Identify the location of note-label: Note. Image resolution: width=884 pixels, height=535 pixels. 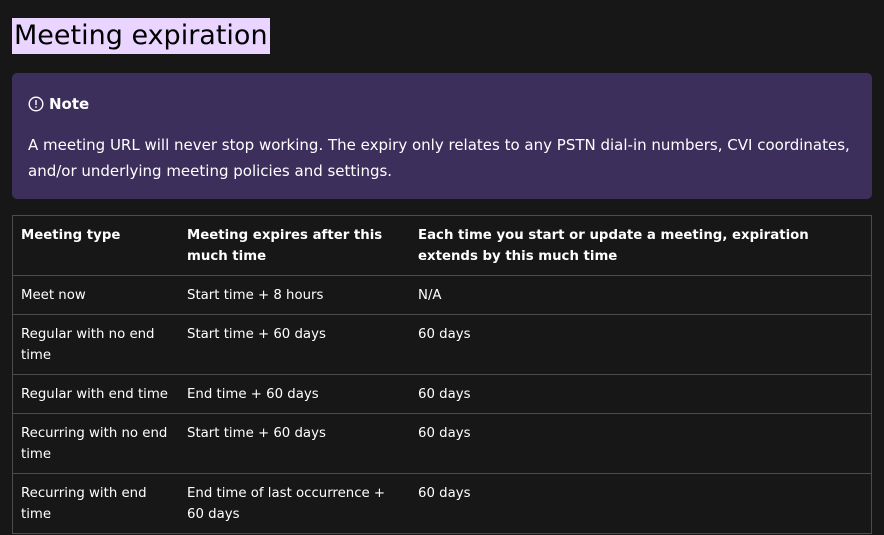
(69, 104).